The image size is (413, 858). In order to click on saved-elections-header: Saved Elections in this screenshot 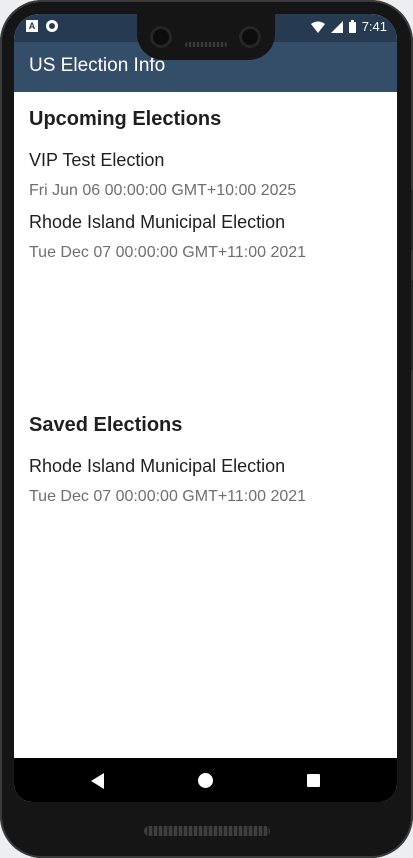, I will do `click(106, 425)`.